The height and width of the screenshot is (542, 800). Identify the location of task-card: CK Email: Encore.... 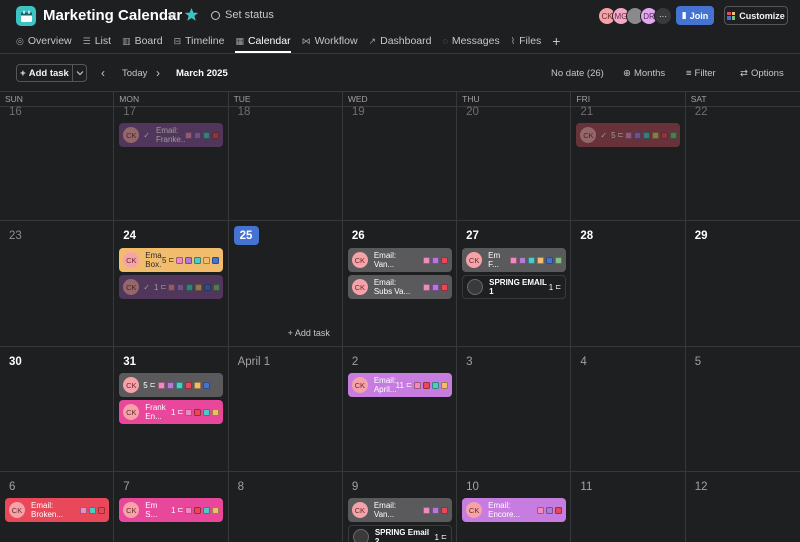
(514, 510).